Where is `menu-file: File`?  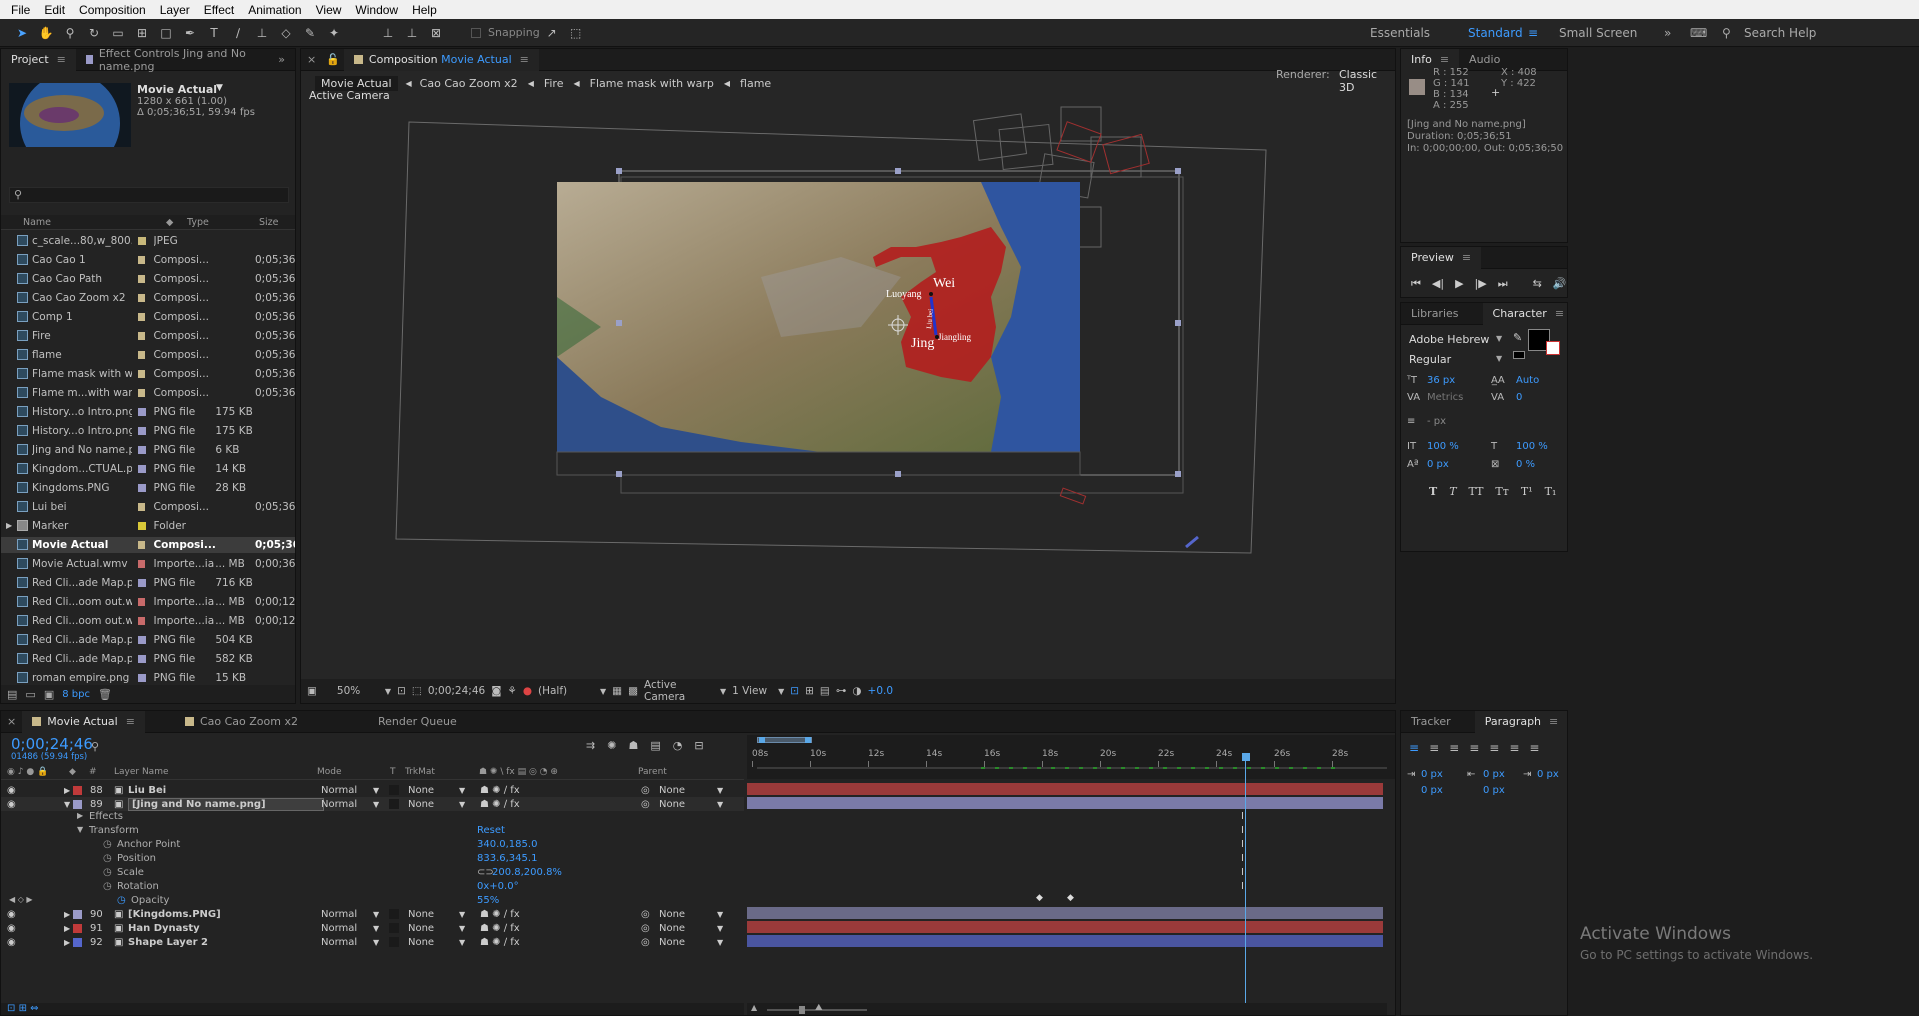
menu-file: File is located at coordinates (20, 10).